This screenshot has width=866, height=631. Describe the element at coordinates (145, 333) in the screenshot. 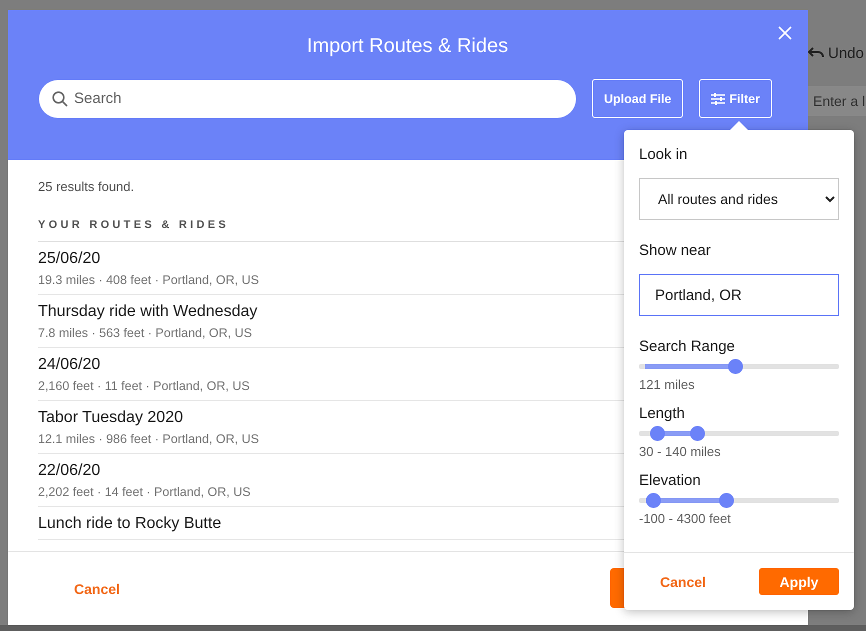

I see `route-details: 7.8 miles · 563 feet · Portland, OR, US` at that location.